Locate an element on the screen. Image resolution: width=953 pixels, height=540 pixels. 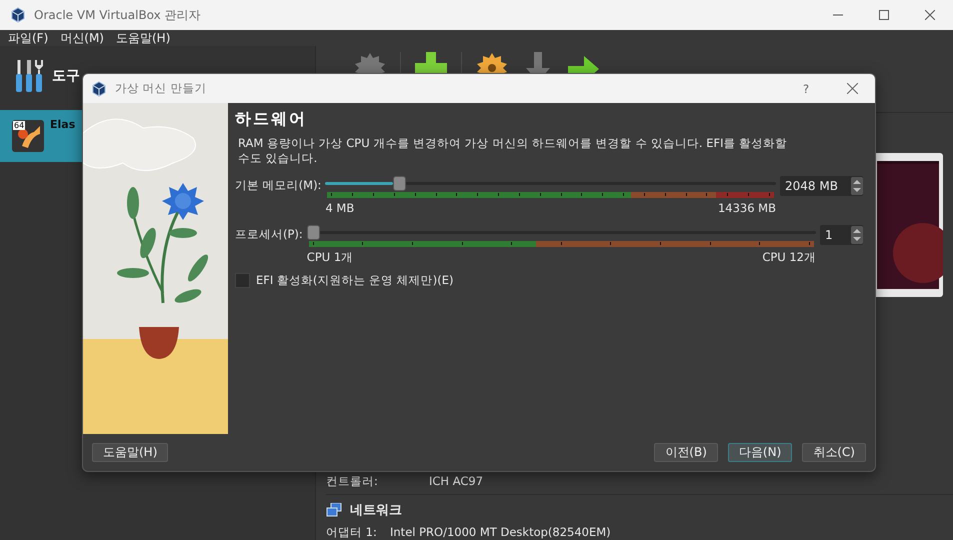
min-label: CPU 1개 is located at coordinates (330, 257).